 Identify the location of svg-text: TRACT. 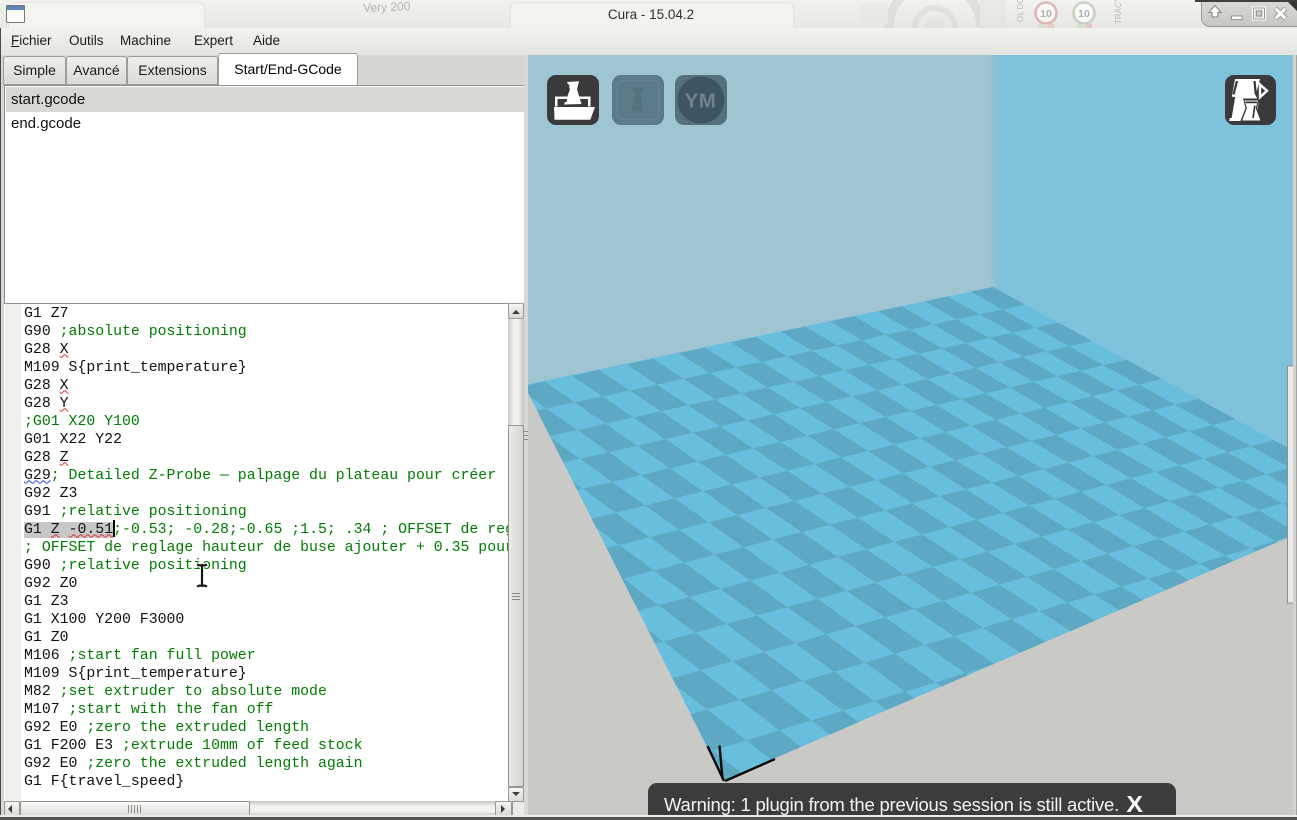
(1118, 12).